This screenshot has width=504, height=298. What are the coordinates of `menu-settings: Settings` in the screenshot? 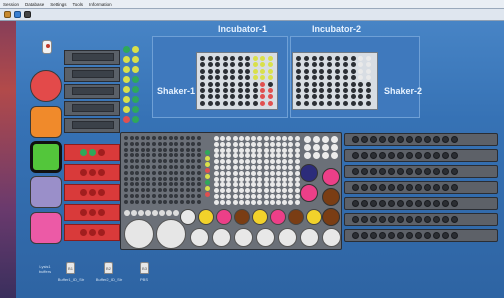 It's located at (58, 4).